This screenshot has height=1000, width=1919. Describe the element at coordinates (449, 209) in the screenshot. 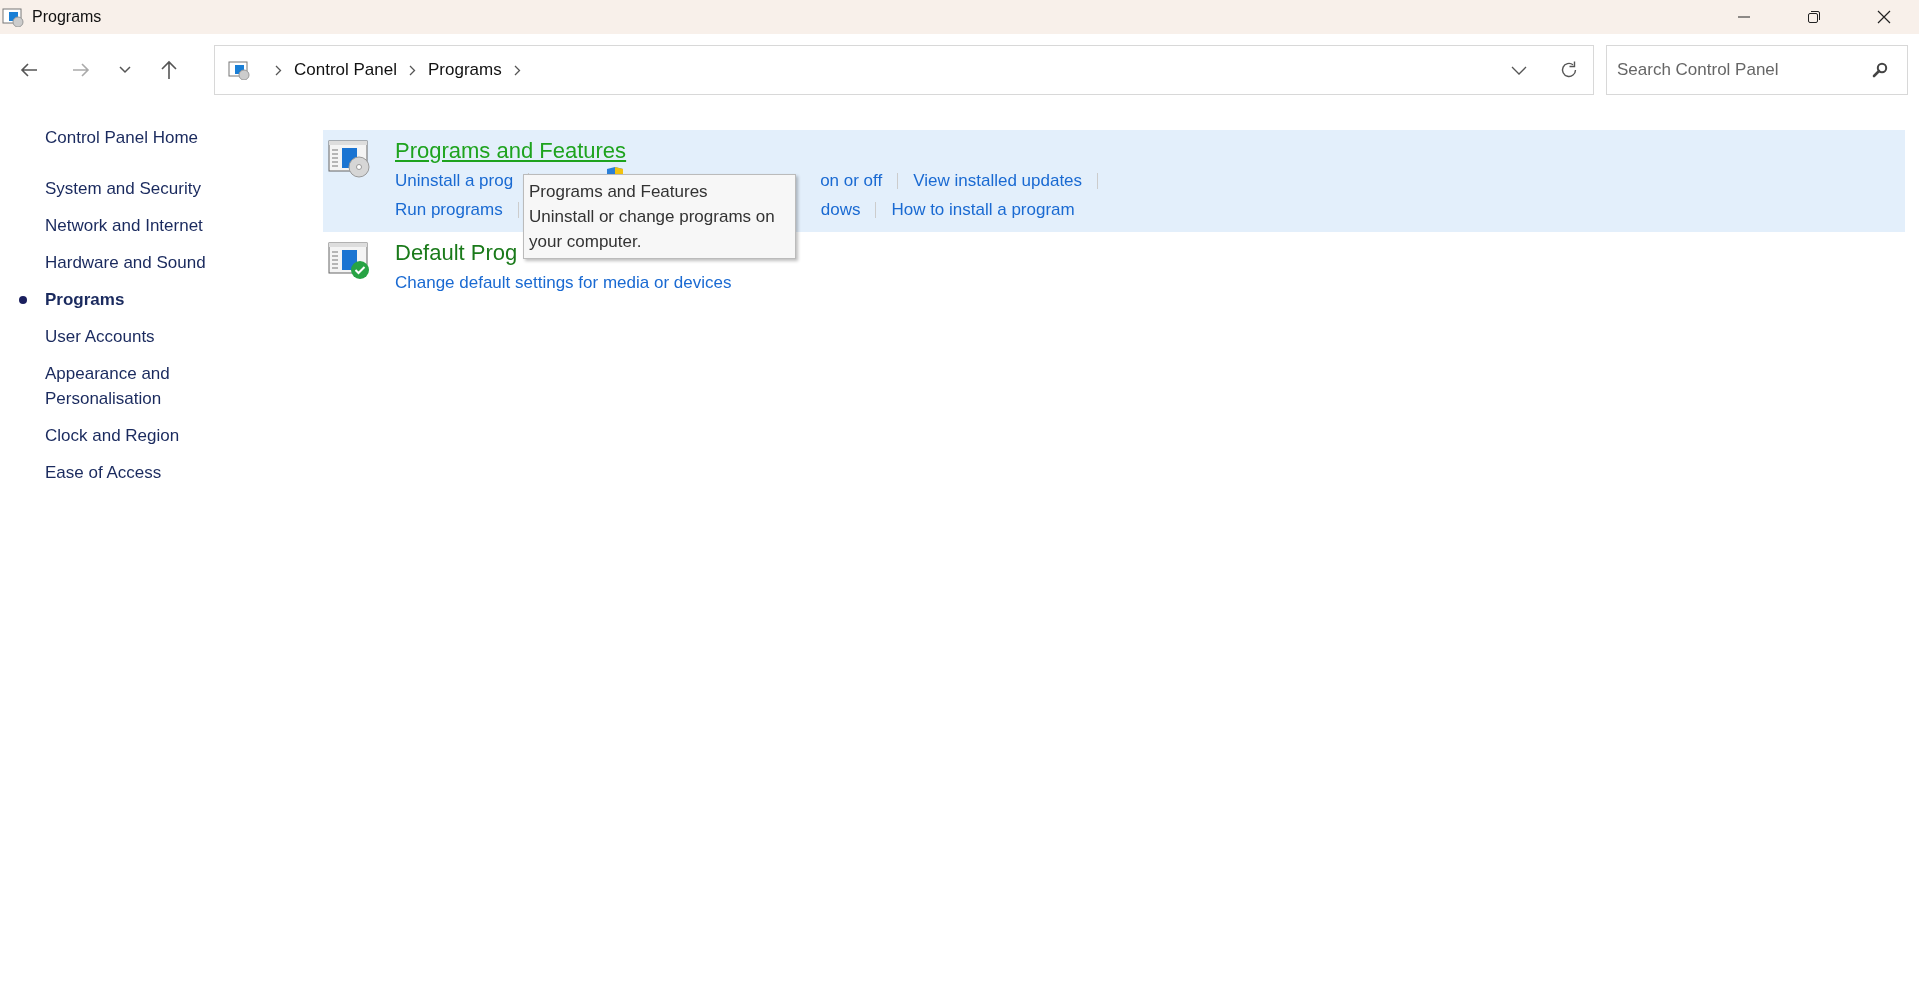

I see `task-link: Run programs` at that location.